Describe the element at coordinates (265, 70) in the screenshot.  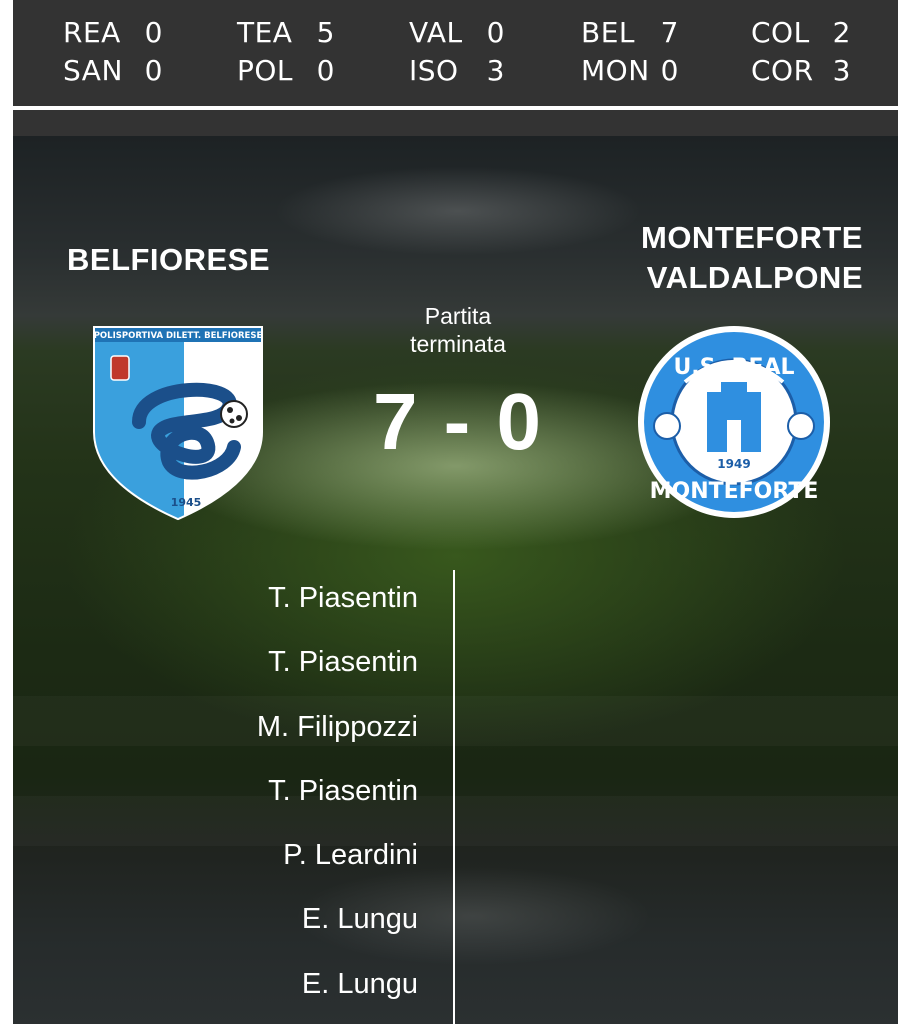
I see `ticker-away-team: POL` at that location.